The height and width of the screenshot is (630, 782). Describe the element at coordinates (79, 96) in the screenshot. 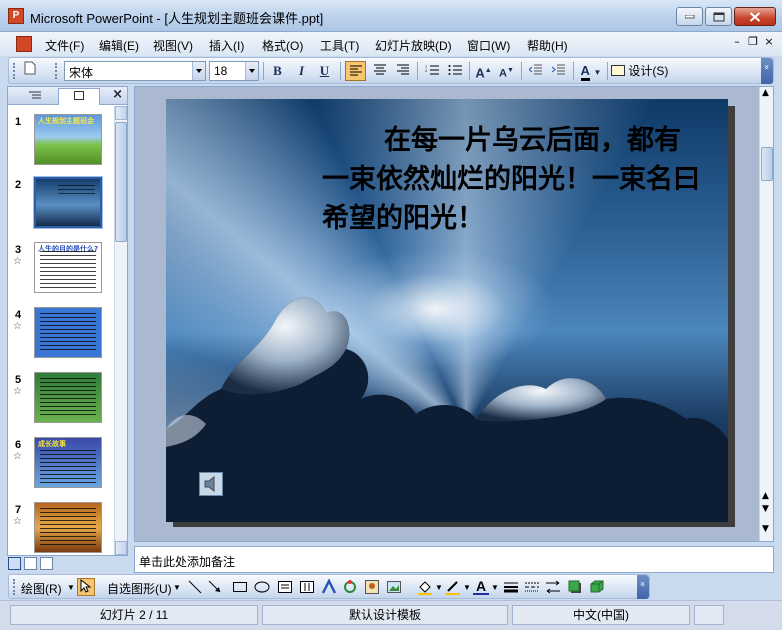

I see `tab-slides` at that location.